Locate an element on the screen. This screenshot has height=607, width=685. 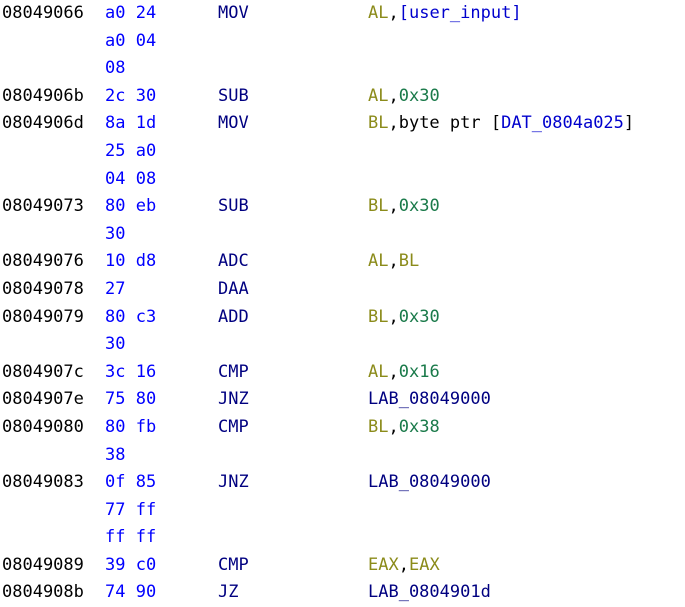
instruction-bytes: 80 c3 is located at coordinates (131, 316).